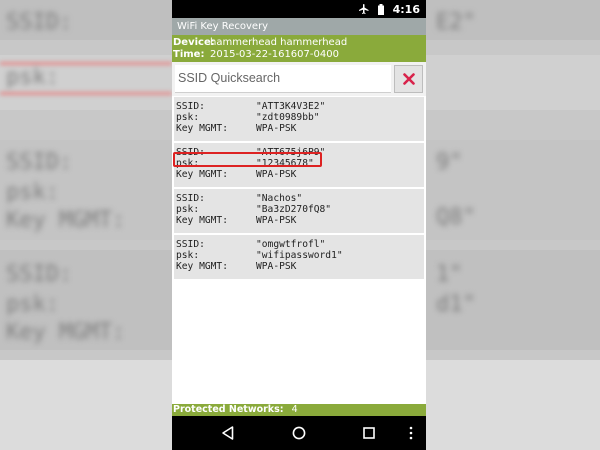 The height and width of the screenshot is (450, 600). What do you see at coordinates (406, 9) in the screenshot?
I see `status-time: 4:16` at bounding box center [406, 9].